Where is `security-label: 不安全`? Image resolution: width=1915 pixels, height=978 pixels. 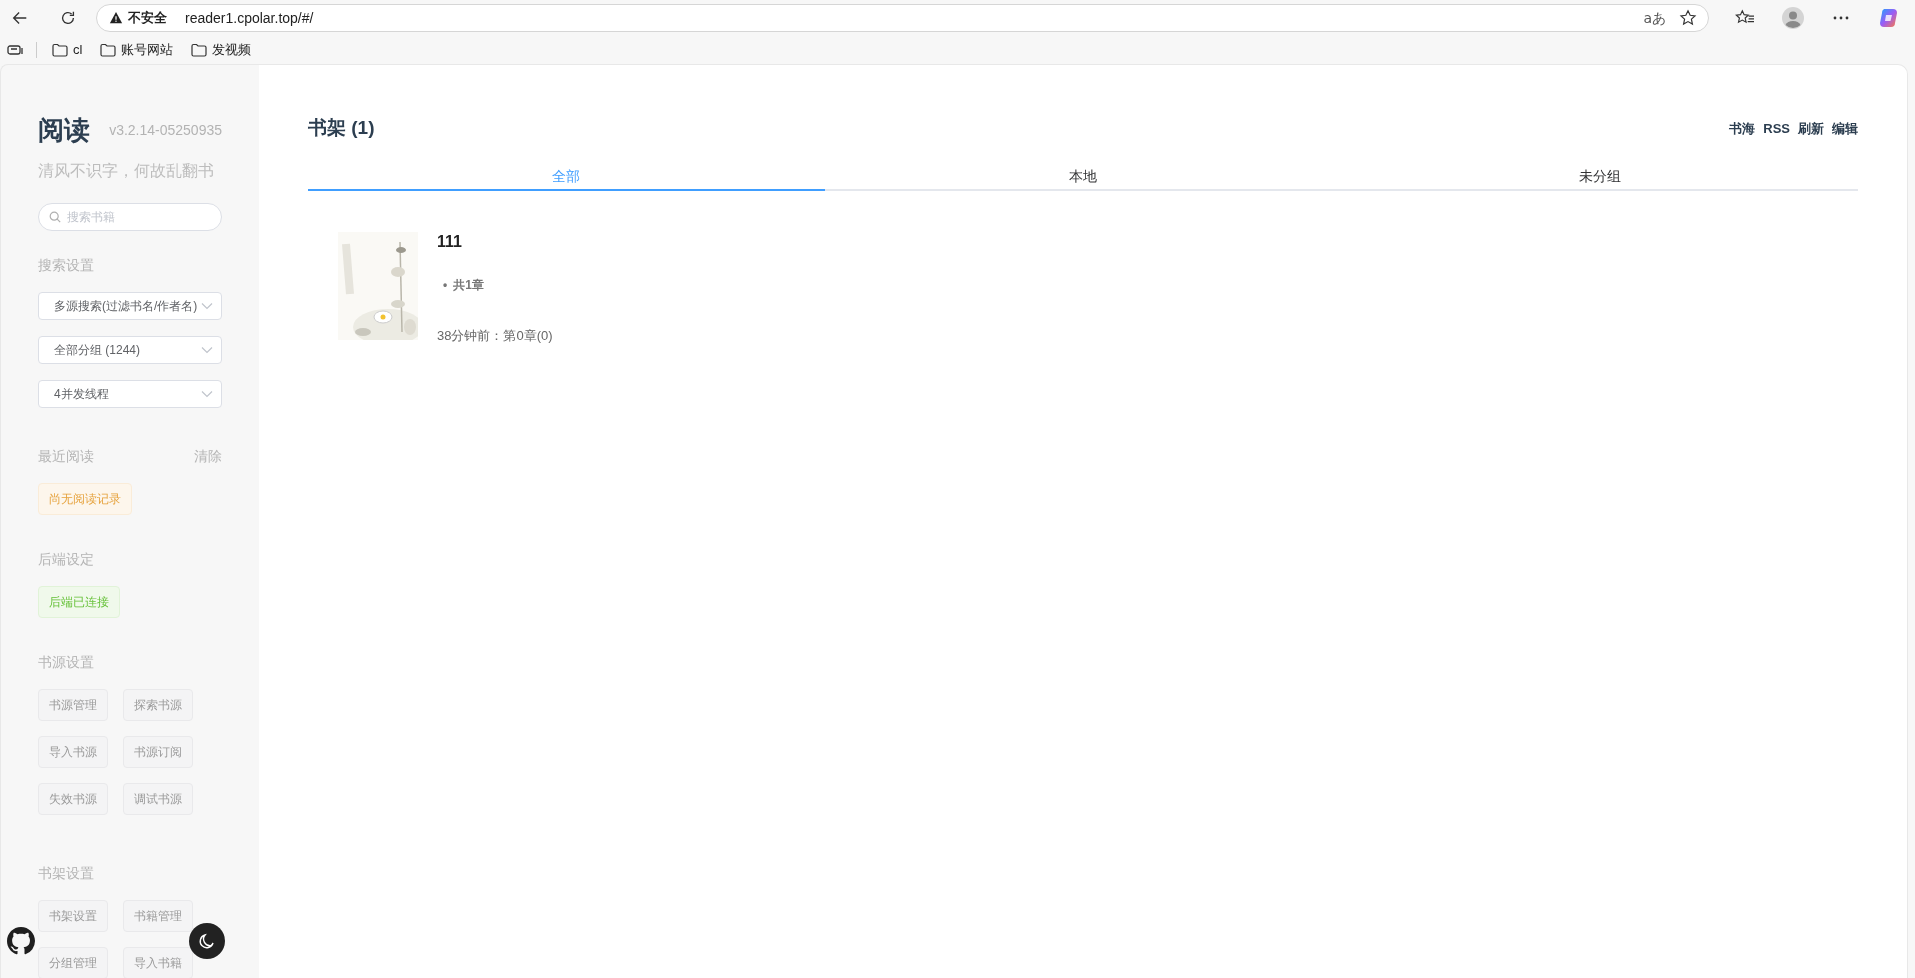 security-label: 不安全 is located at coordinates (147, 18).